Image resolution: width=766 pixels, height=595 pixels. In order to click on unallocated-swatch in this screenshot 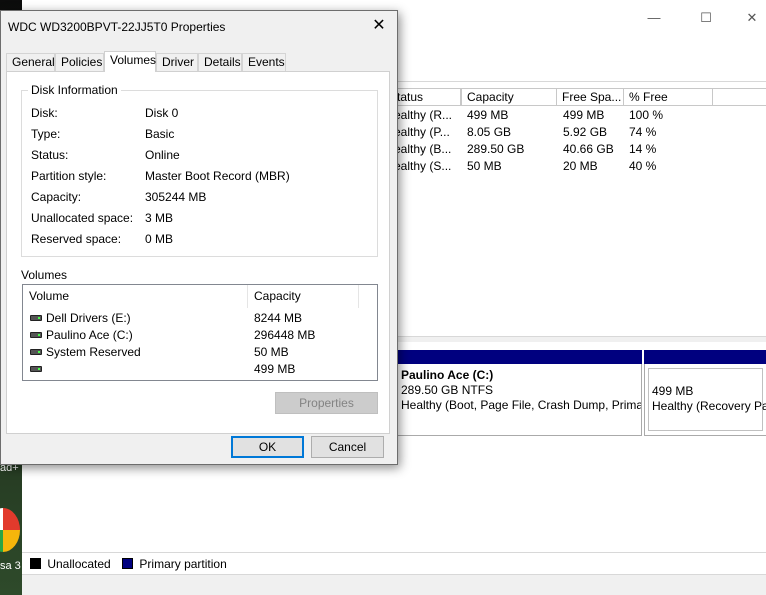, I will do `click(35, 563)`.